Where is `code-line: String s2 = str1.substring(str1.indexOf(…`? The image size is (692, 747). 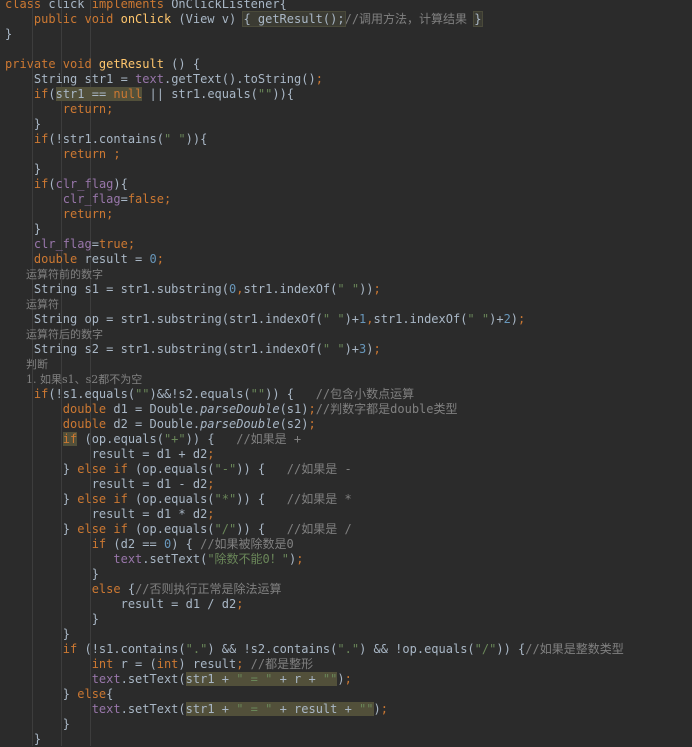
code-line: String s2 = str1.substring(str1.indexOf(… is located at coordinates (193, 349).